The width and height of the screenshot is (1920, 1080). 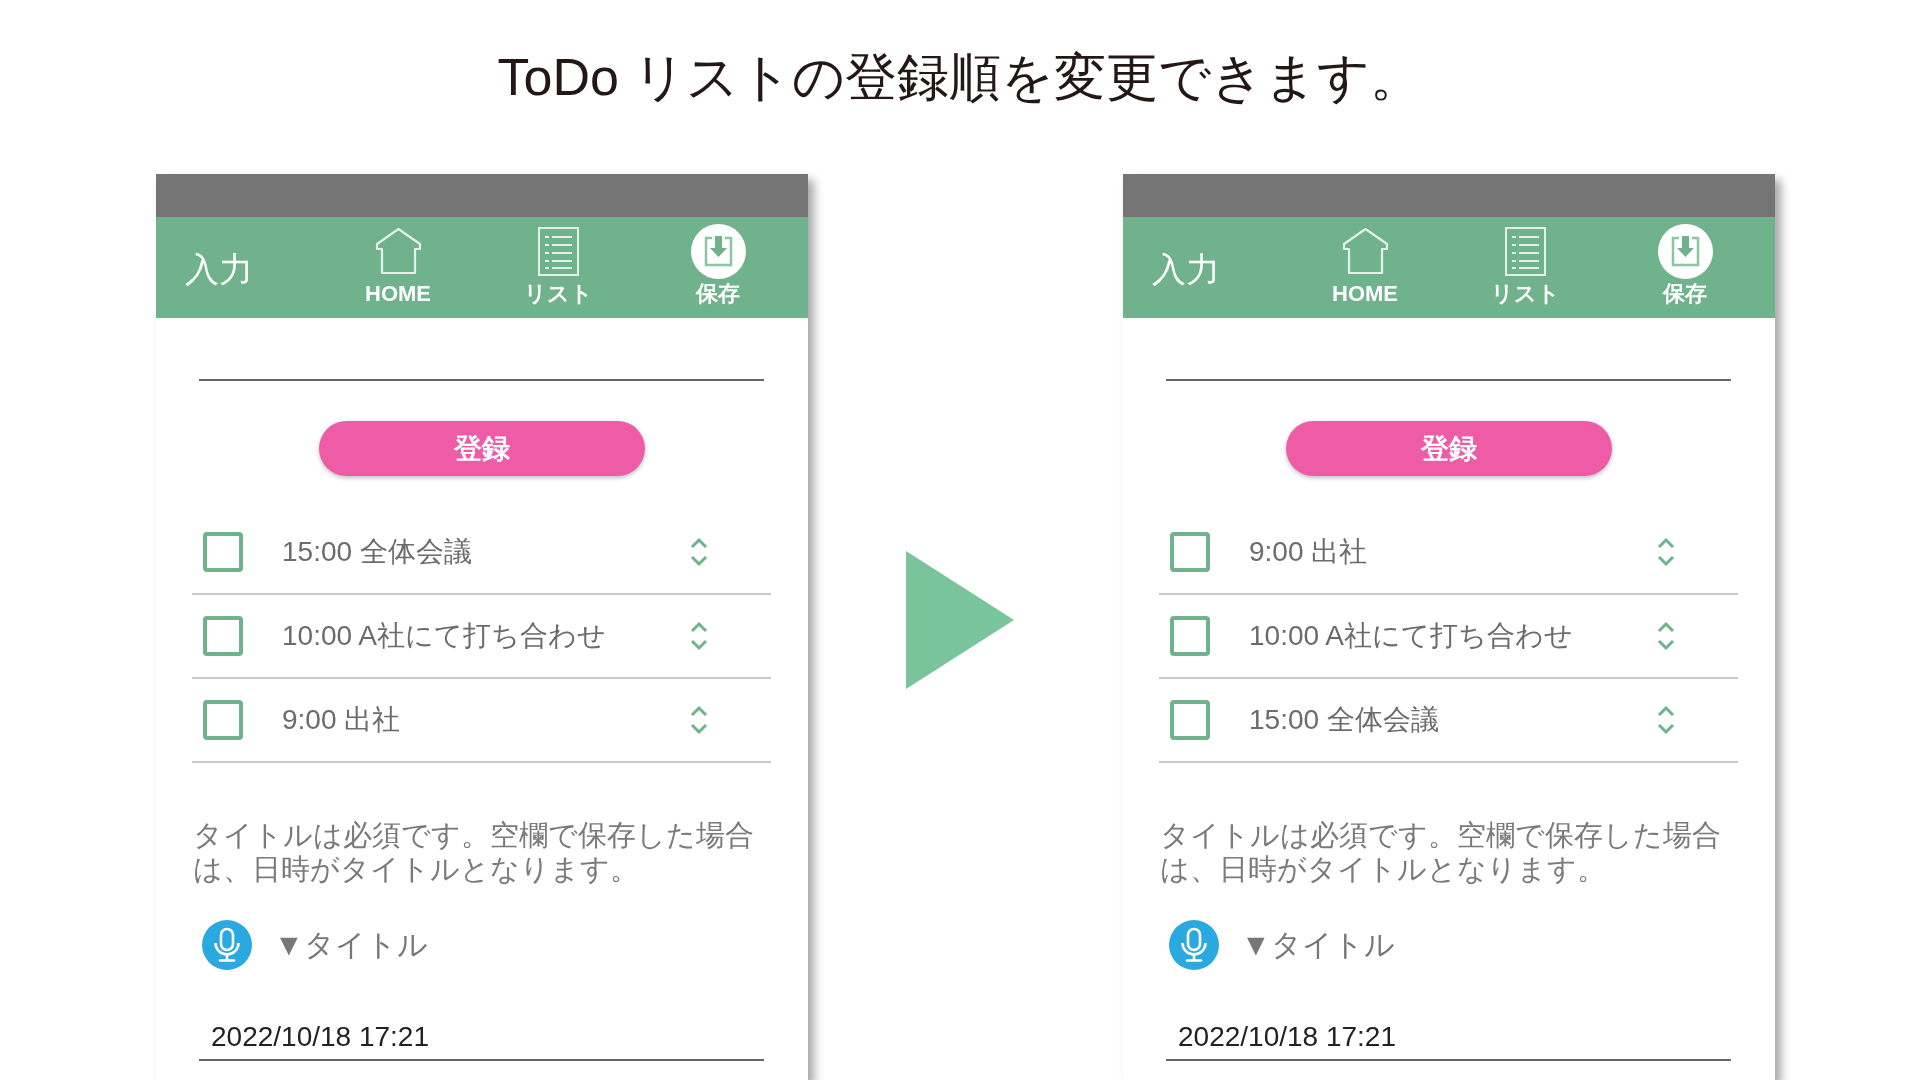 What do you see at coordinates (960, 620) in the screenshot?
I see `arrow-right-icon` at bounding box center [960, 620].